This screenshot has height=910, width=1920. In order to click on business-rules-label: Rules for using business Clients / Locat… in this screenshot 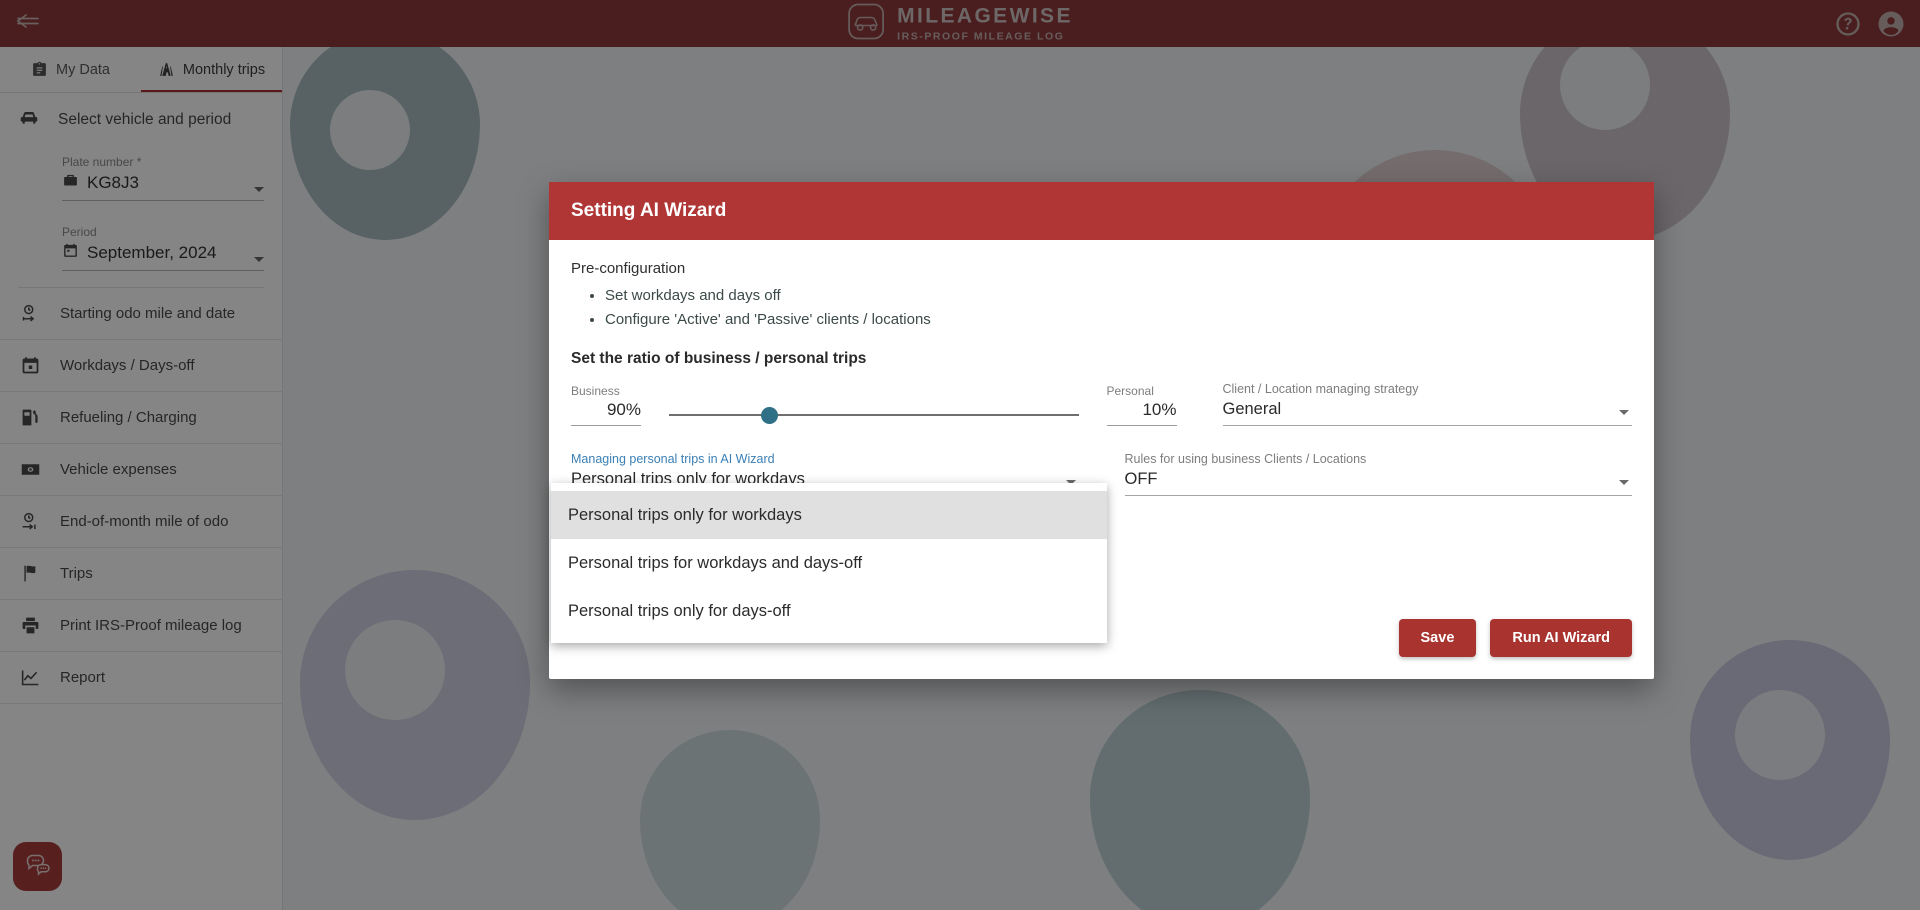, I will do `click(1245, 459)`.